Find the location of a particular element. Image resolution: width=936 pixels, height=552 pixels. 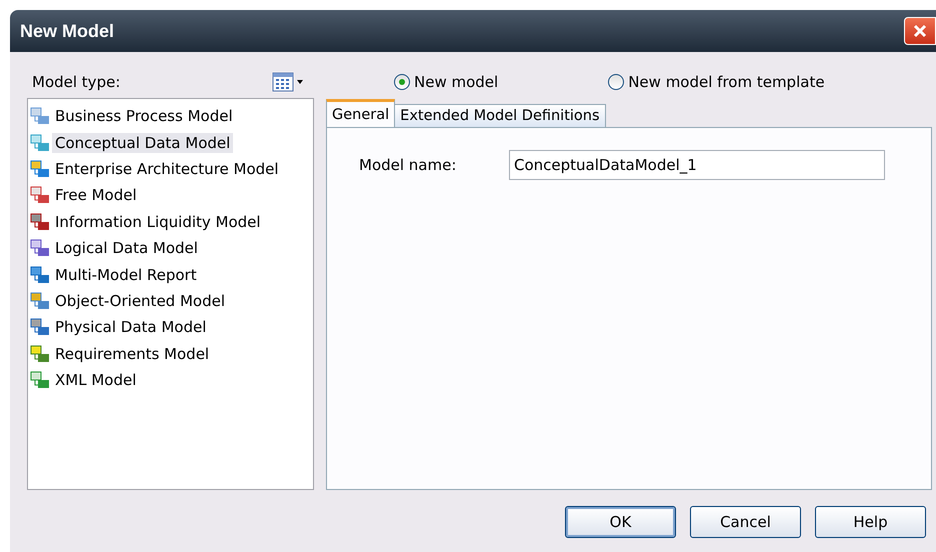

model-type-item: Information Liquidity Model is located at coordinates (158, 222).